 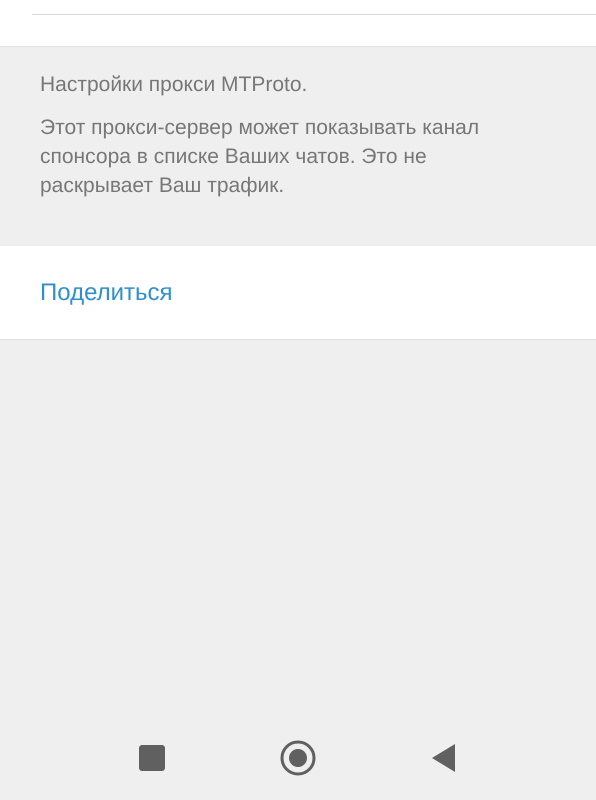 I want to click on description-text: Этот прокси-сервер может показывать канал спонсора в списке Ваших чатов. Это не раскрывает Ваш трафик., so click(x=260, y=157).